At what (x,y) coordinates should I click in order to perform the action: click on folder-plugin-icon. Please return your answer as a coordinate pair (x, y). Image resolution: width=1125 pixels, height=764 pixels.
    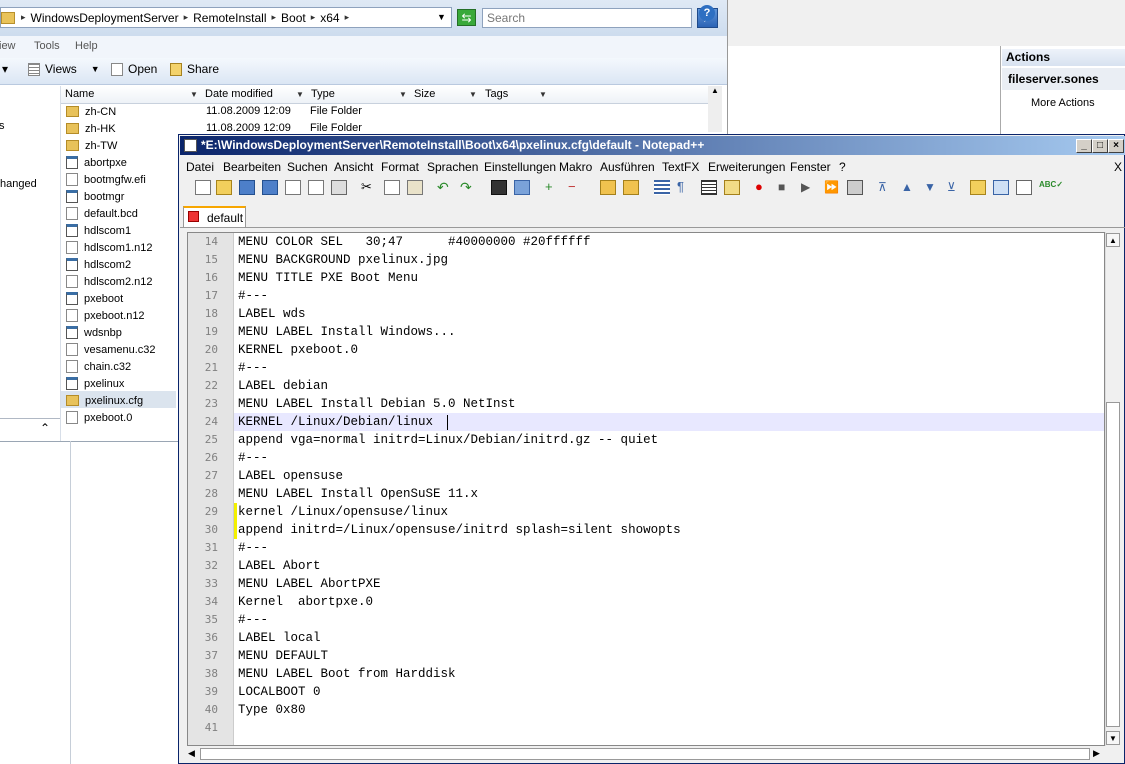
    Looking at the image, I should click on (978, 187).